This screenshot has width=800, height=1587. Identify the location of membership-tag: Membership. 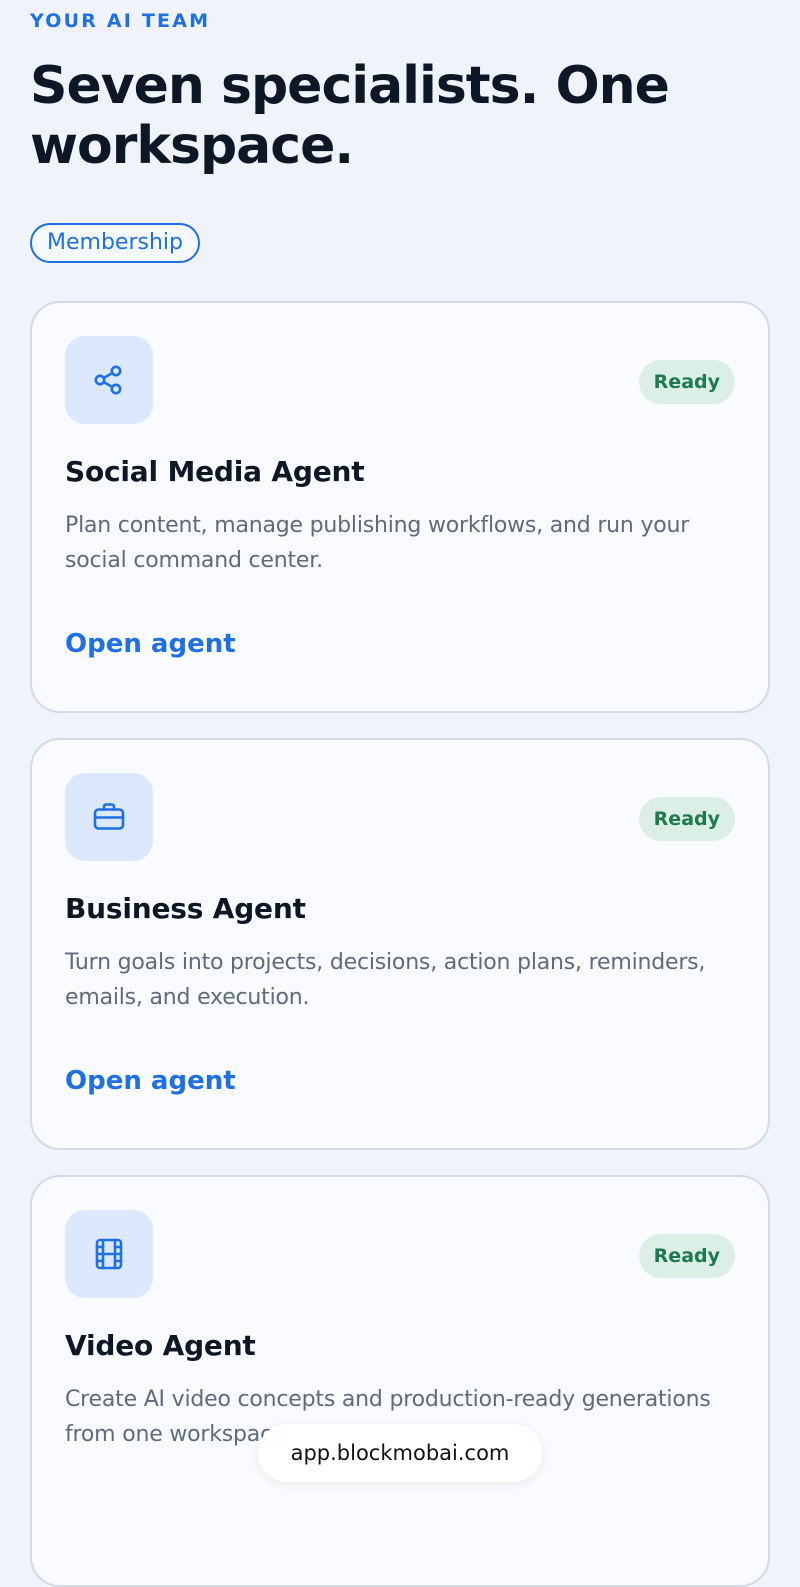
(115, 243).